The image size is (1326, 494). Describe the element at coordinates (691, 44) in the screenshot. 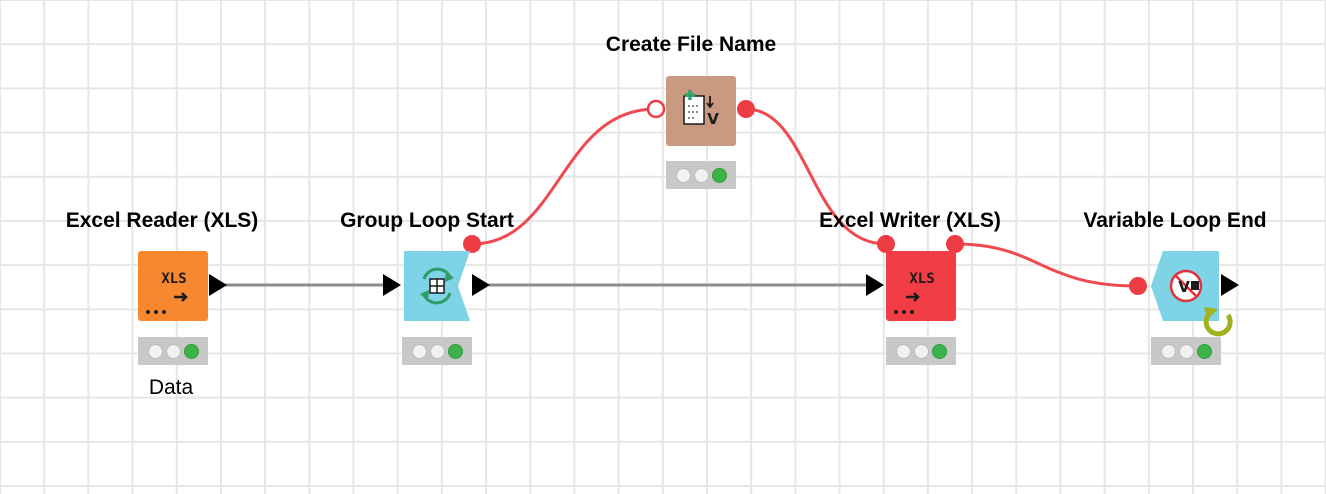

I see `create-file-name-label: Create File Name` at that location.